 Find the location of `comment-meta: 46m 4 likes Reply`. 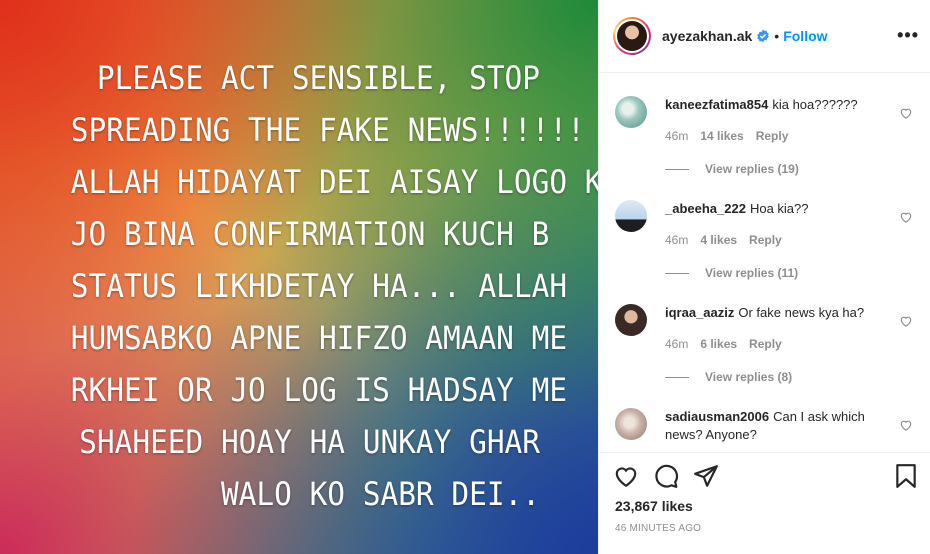

comment-meta: 46m 4 likes Reply is located at coordinates (729, 240).